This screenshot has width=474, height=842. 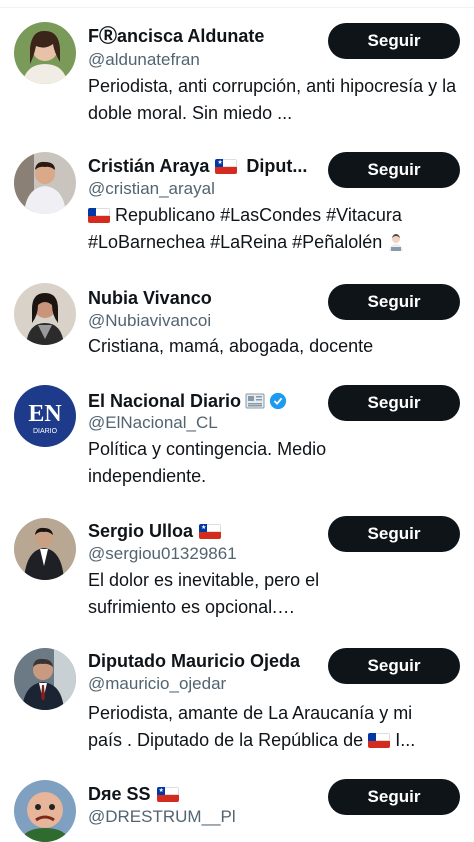 I want to click on bio-text: Republicano #LasCondes #Vitacura, so click(x=258, y=215).